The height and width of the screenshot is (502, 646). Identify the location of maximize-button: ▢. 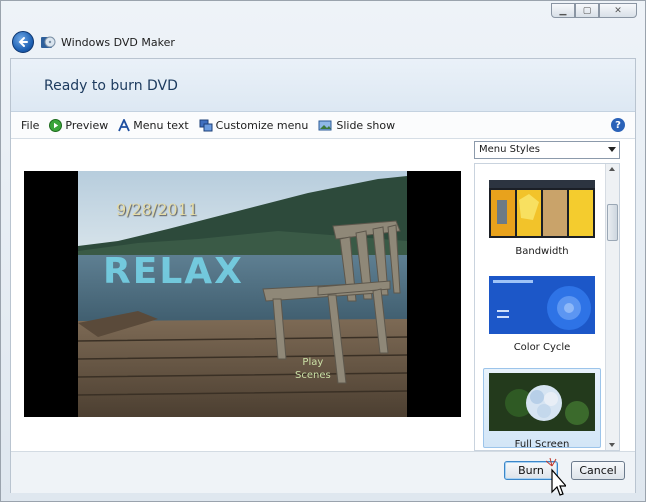
(587, 10).